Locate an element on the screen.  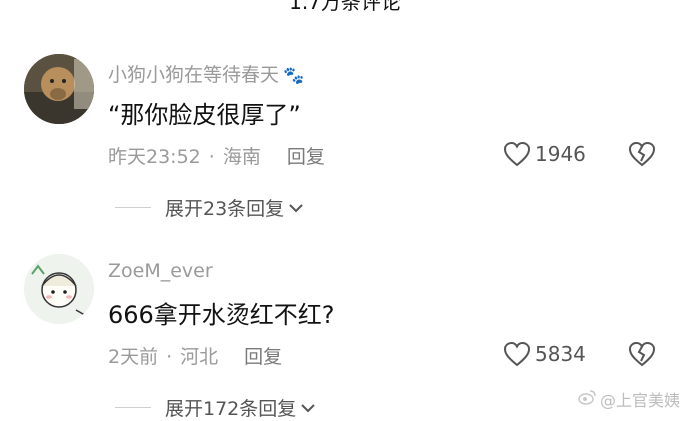
comment-meta: 2天前 · 河北 回复 is located at coordinates (195, 355).